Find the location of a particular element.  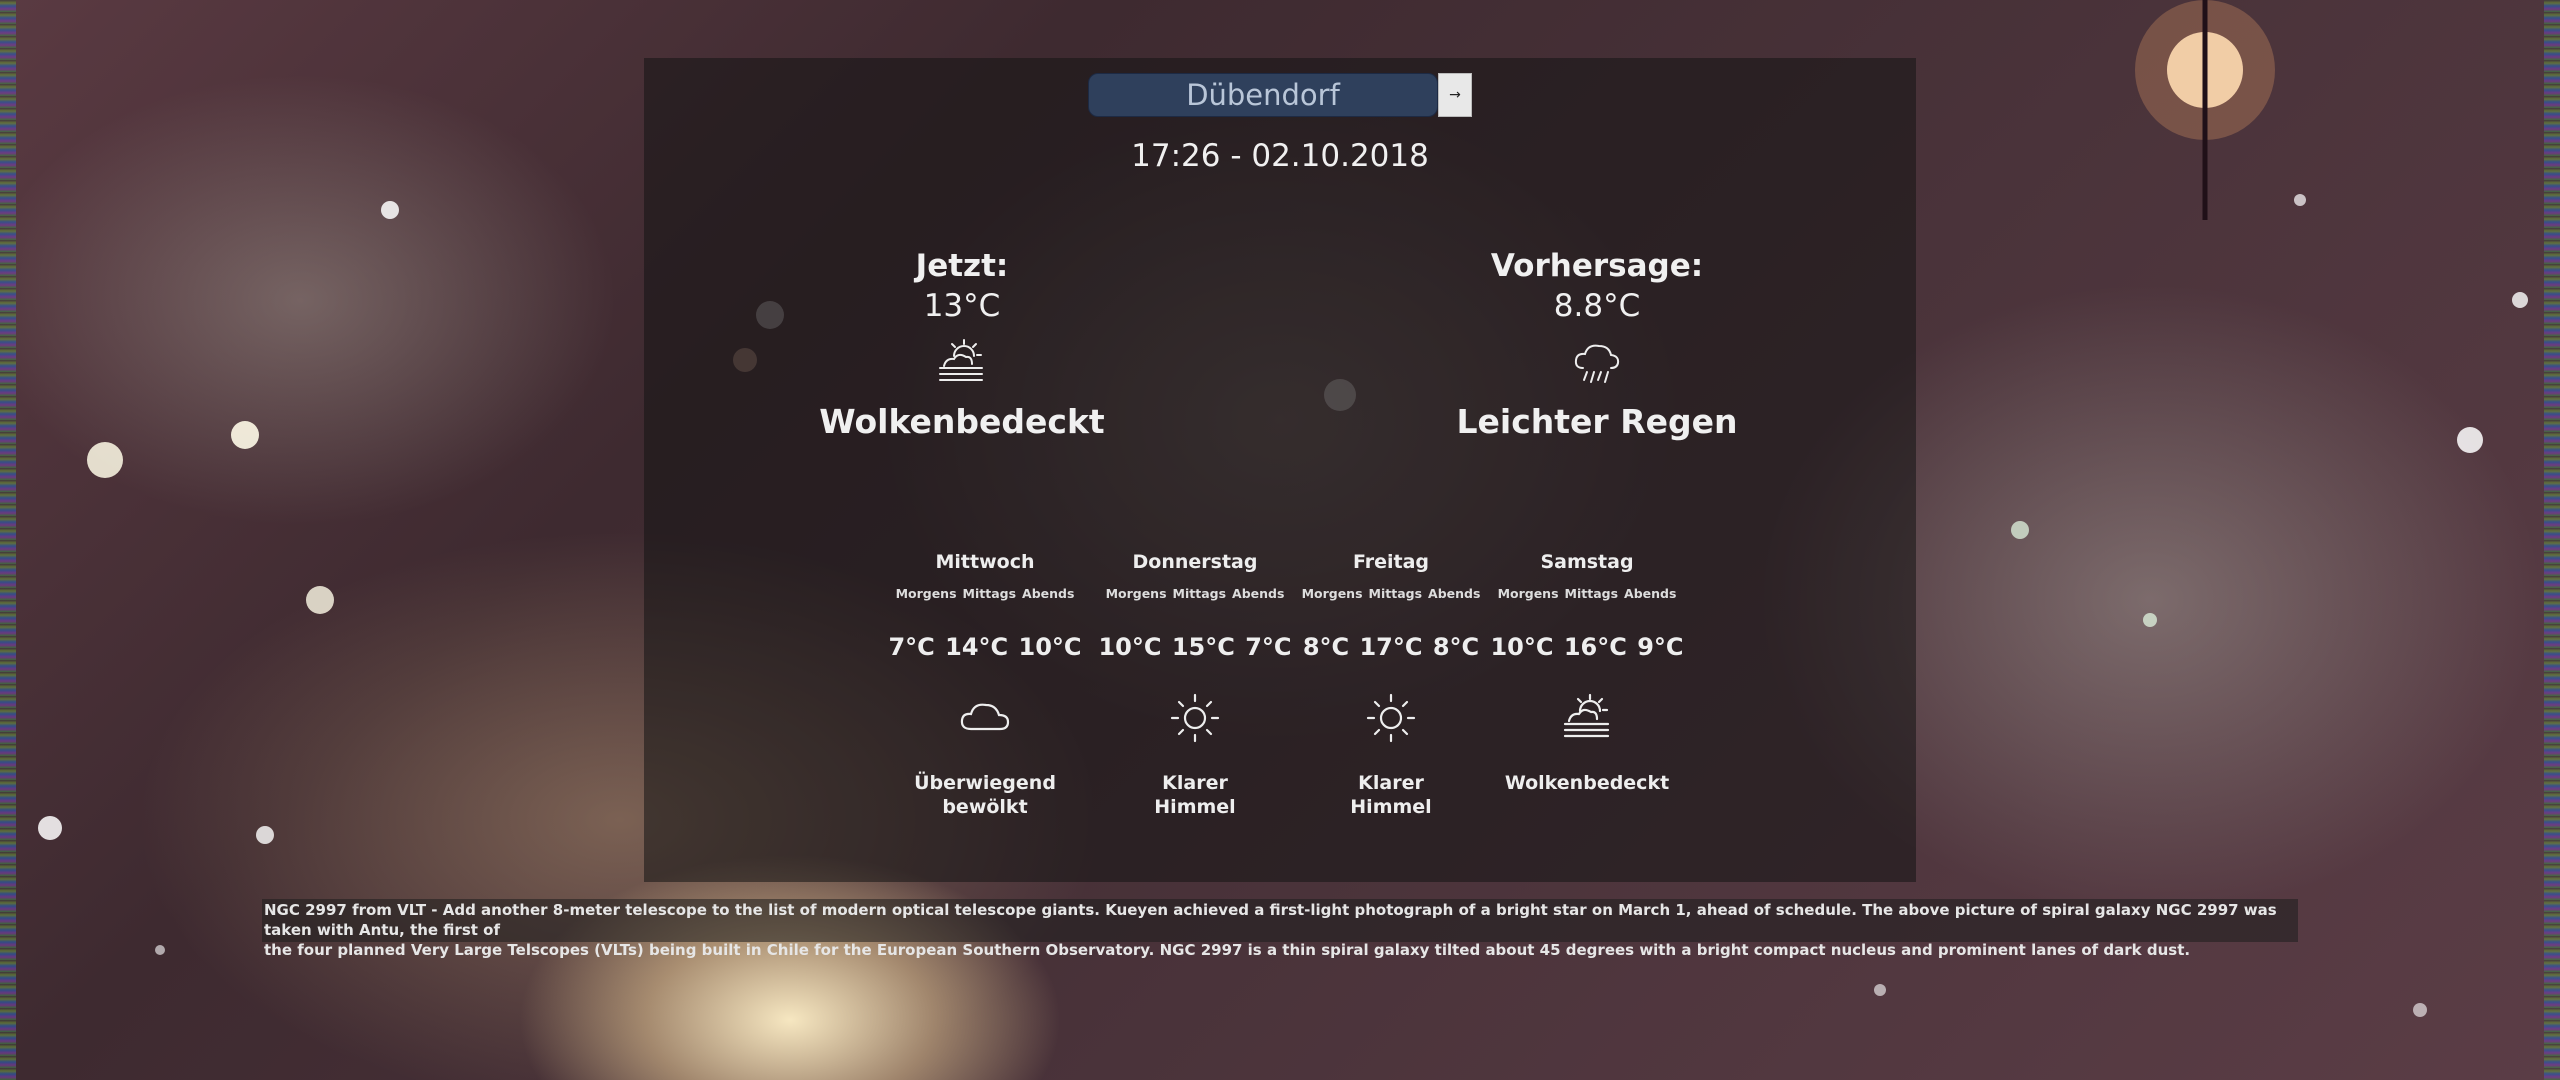

day-temperatures: 7°C 14°C 10°C is located at coordinates (985, 647).